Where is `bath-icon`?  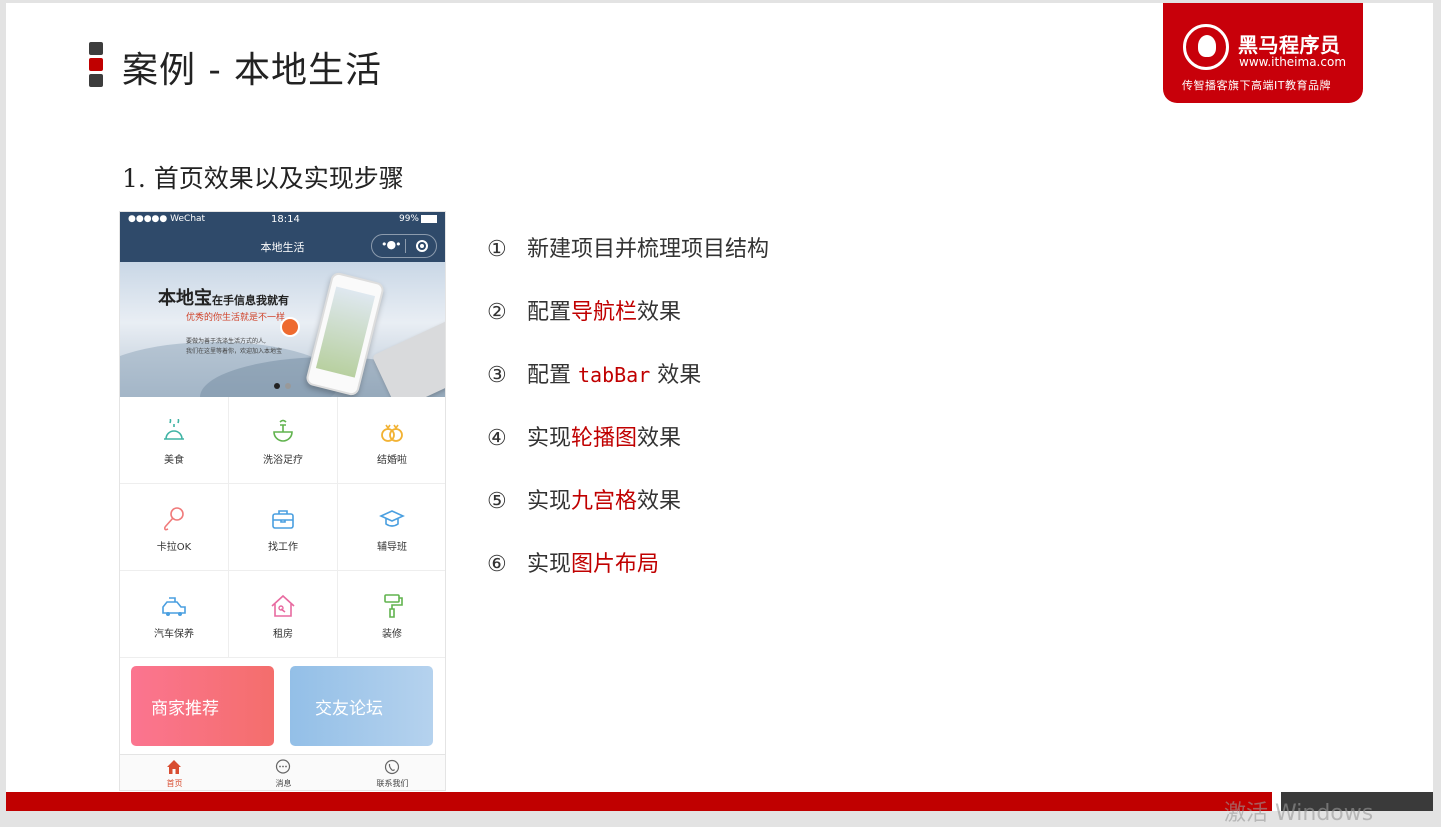
bath-icon is located at coordinates (283, 430).